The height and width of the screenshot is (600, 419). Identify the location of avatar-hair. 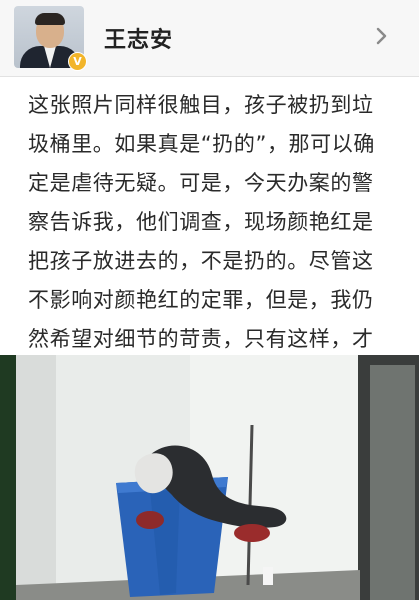
(50, 19).